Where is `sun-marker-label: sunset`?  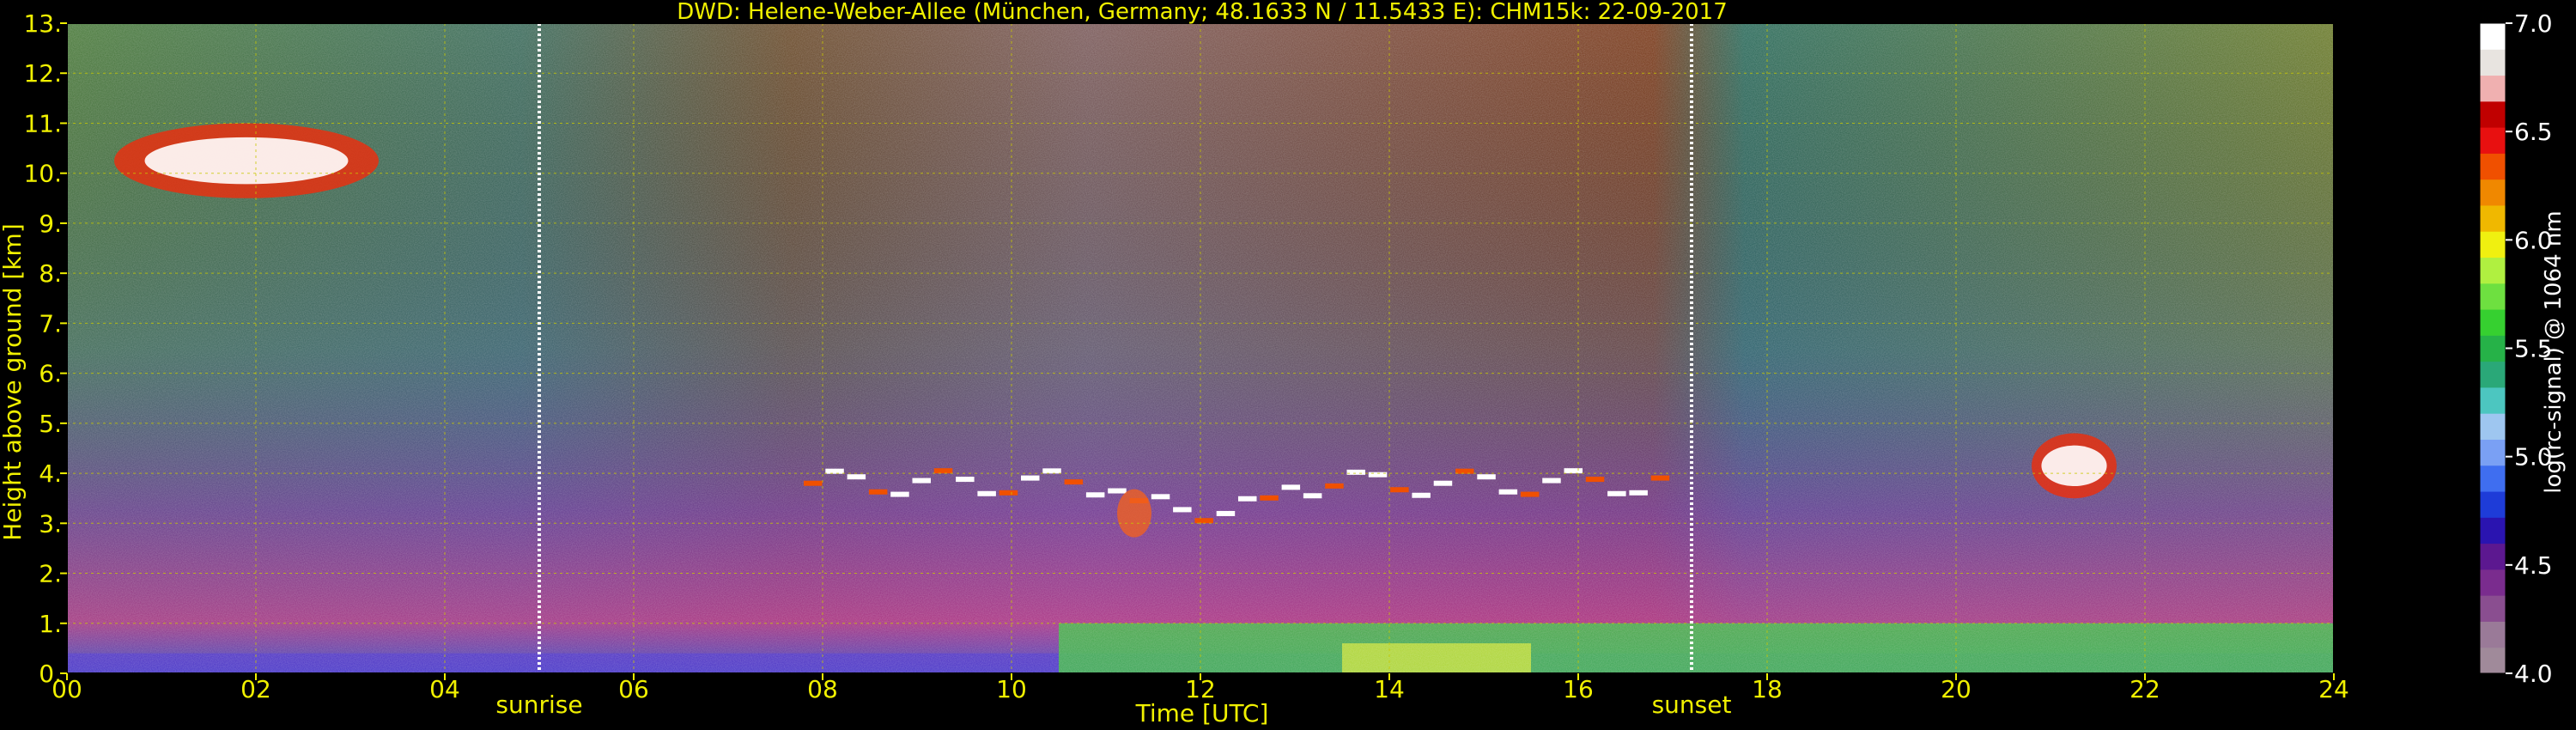
sun-marker-label: sunset is located at coordinates (1692, 704).